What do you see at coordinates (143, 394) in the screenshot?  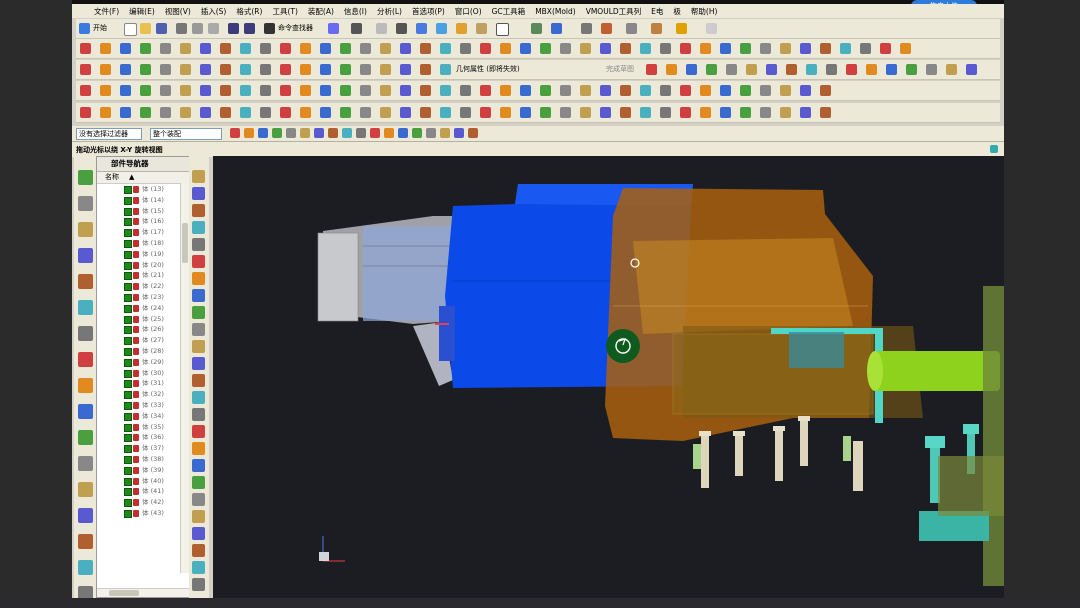 I see `navigator-row: 体 (32)` at bounding box center [143, 394].